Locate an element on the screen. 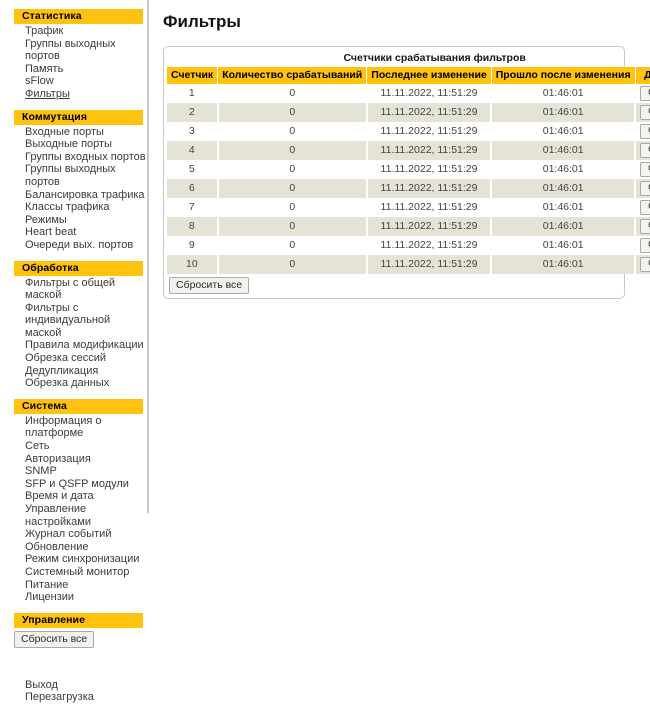 The width and height of the screenshot is (650, 704). list-item: Балансировка трафика is located at coordinates (73, 195).